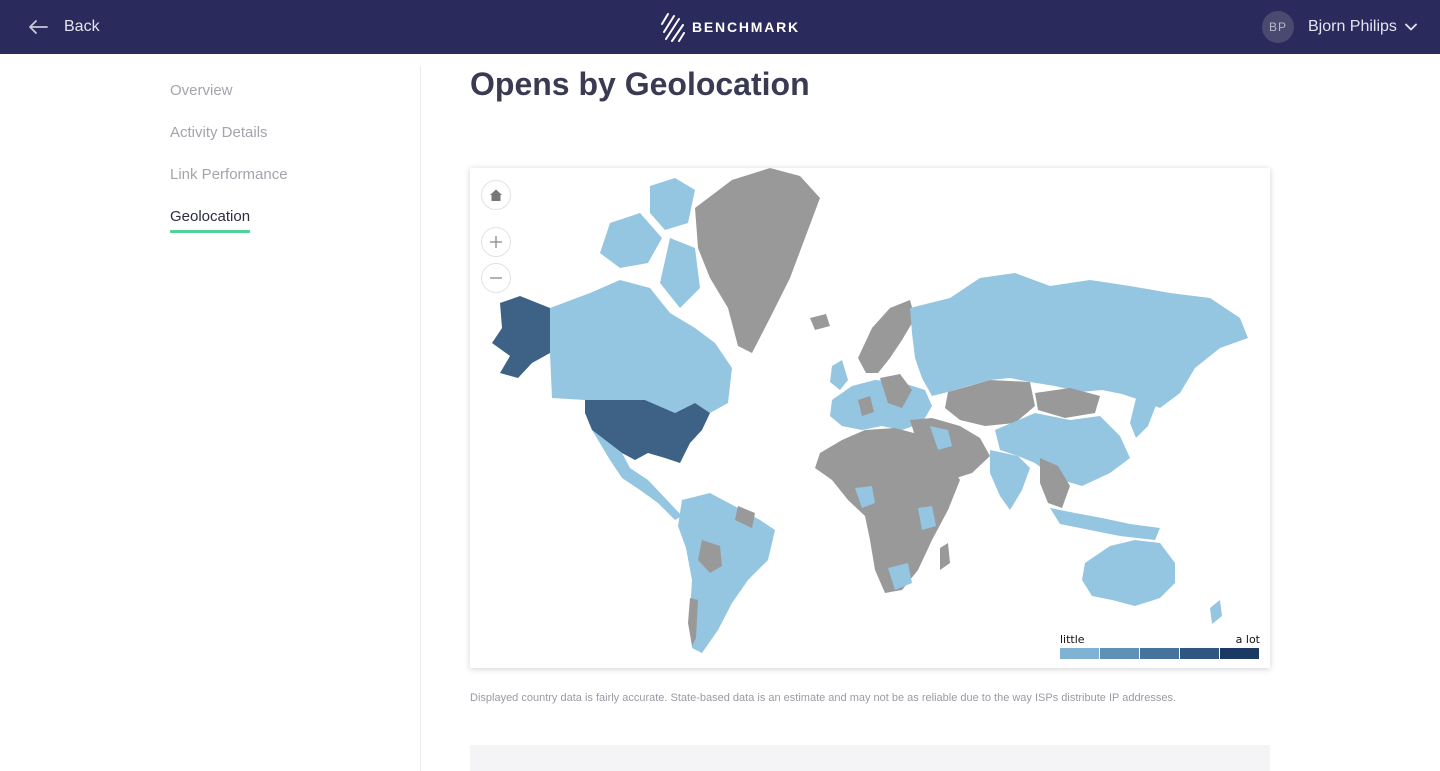  Describe the element at coordinates (229, 174) in the screenshot. I see `sidebar-item-link-performance: Link Performance` at that location.